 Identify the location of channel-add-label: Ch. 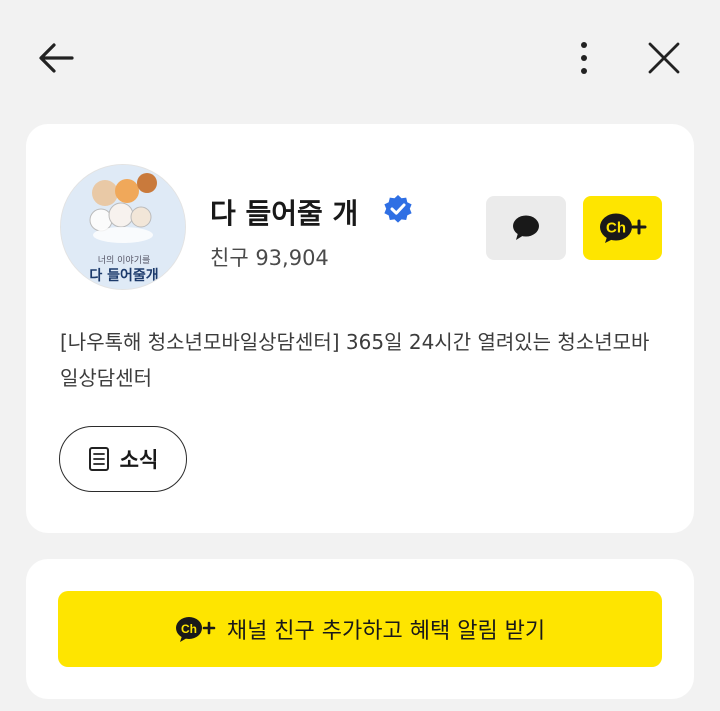
(616, 228).